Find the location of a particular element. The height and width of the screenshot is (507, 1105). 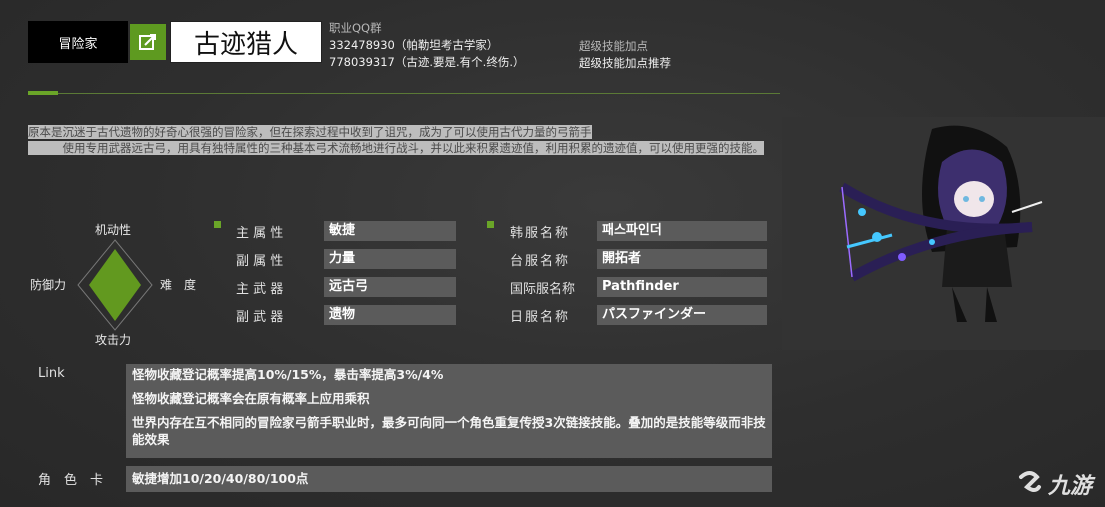

attr-secondary-key: 副 属 性 is located at coordinates (260, 261).